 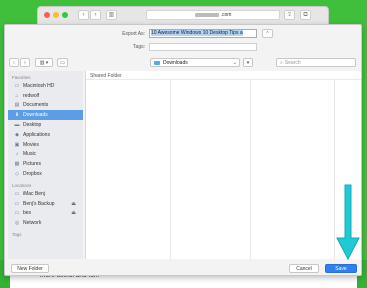 I want to click on tabs-button: ⧉, so click(x=305, y=15).